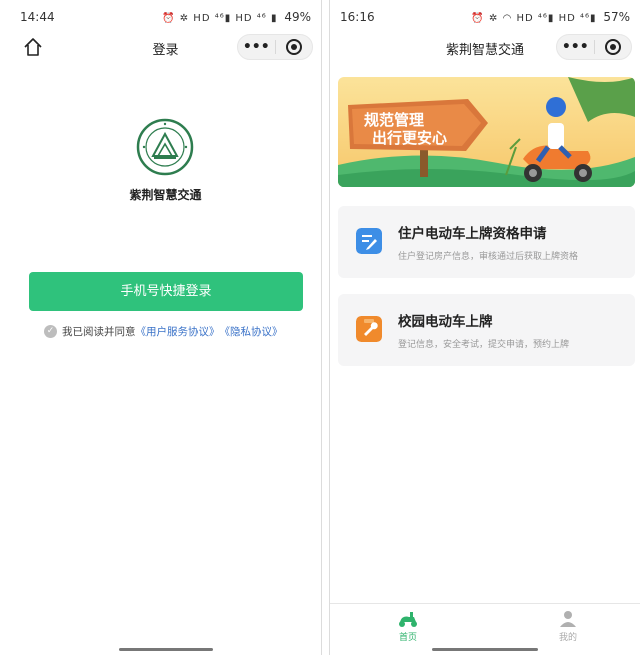 This screenshot has height=655, width=640. What do you see at coordinates (568, 619) in the screenshot?
I see `user-icon` at bounding box center [568, 619].